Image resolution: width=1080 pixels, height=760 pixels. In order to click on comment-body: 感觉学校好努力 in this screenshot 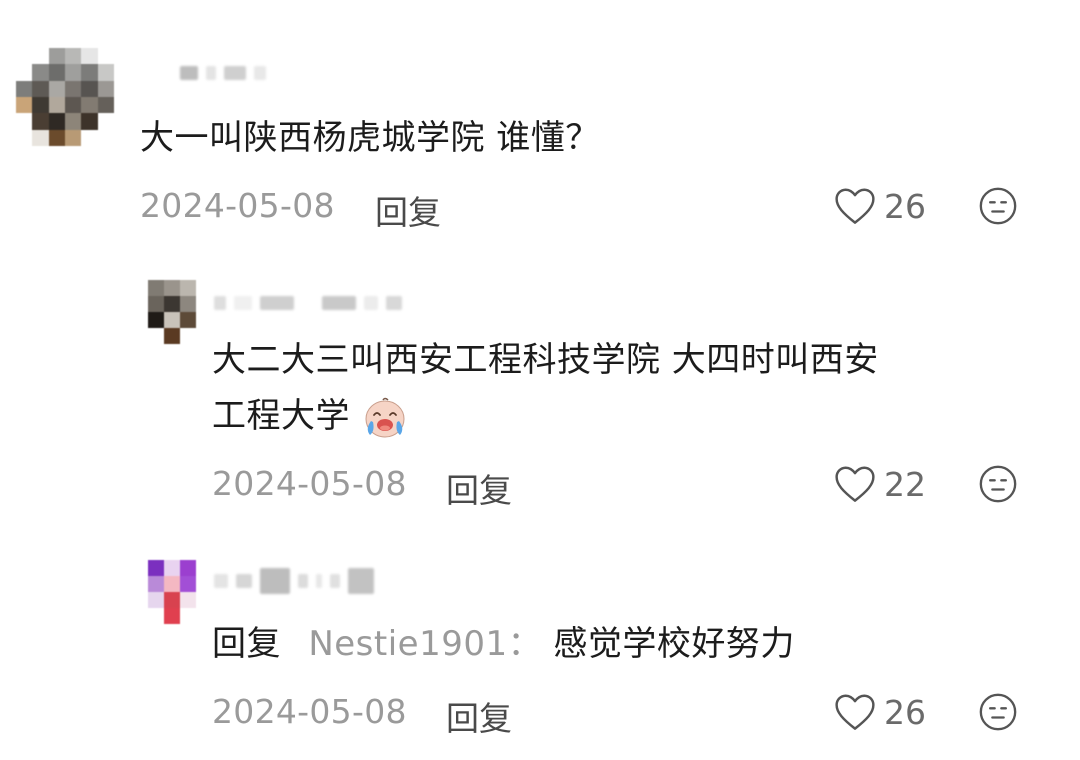, I will do `click(674, 644)`.